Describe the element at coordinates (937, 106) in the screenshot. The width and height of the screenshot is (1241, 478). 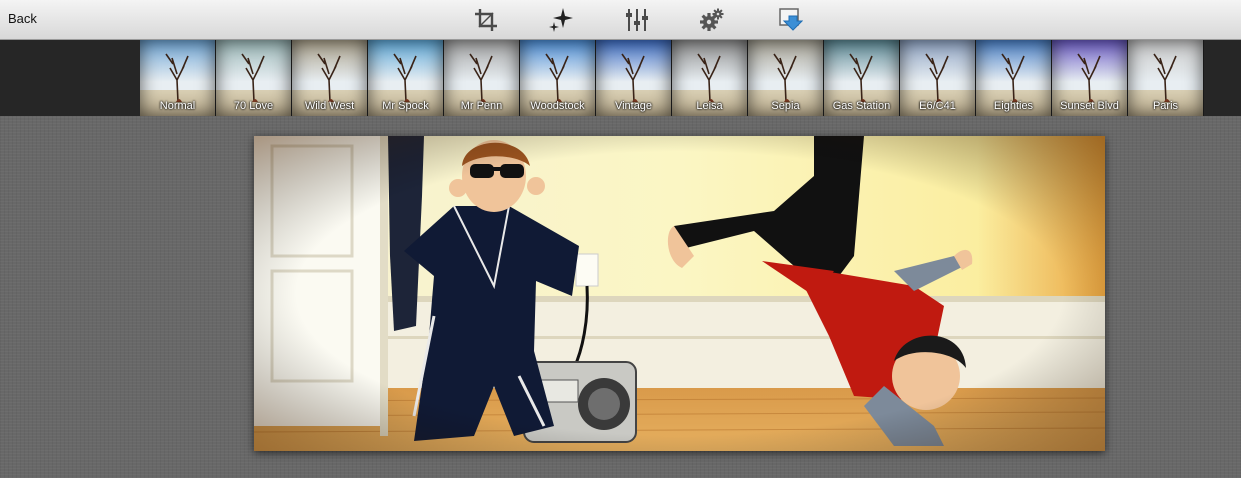
I see `filter-label: E6/C41` at that location.